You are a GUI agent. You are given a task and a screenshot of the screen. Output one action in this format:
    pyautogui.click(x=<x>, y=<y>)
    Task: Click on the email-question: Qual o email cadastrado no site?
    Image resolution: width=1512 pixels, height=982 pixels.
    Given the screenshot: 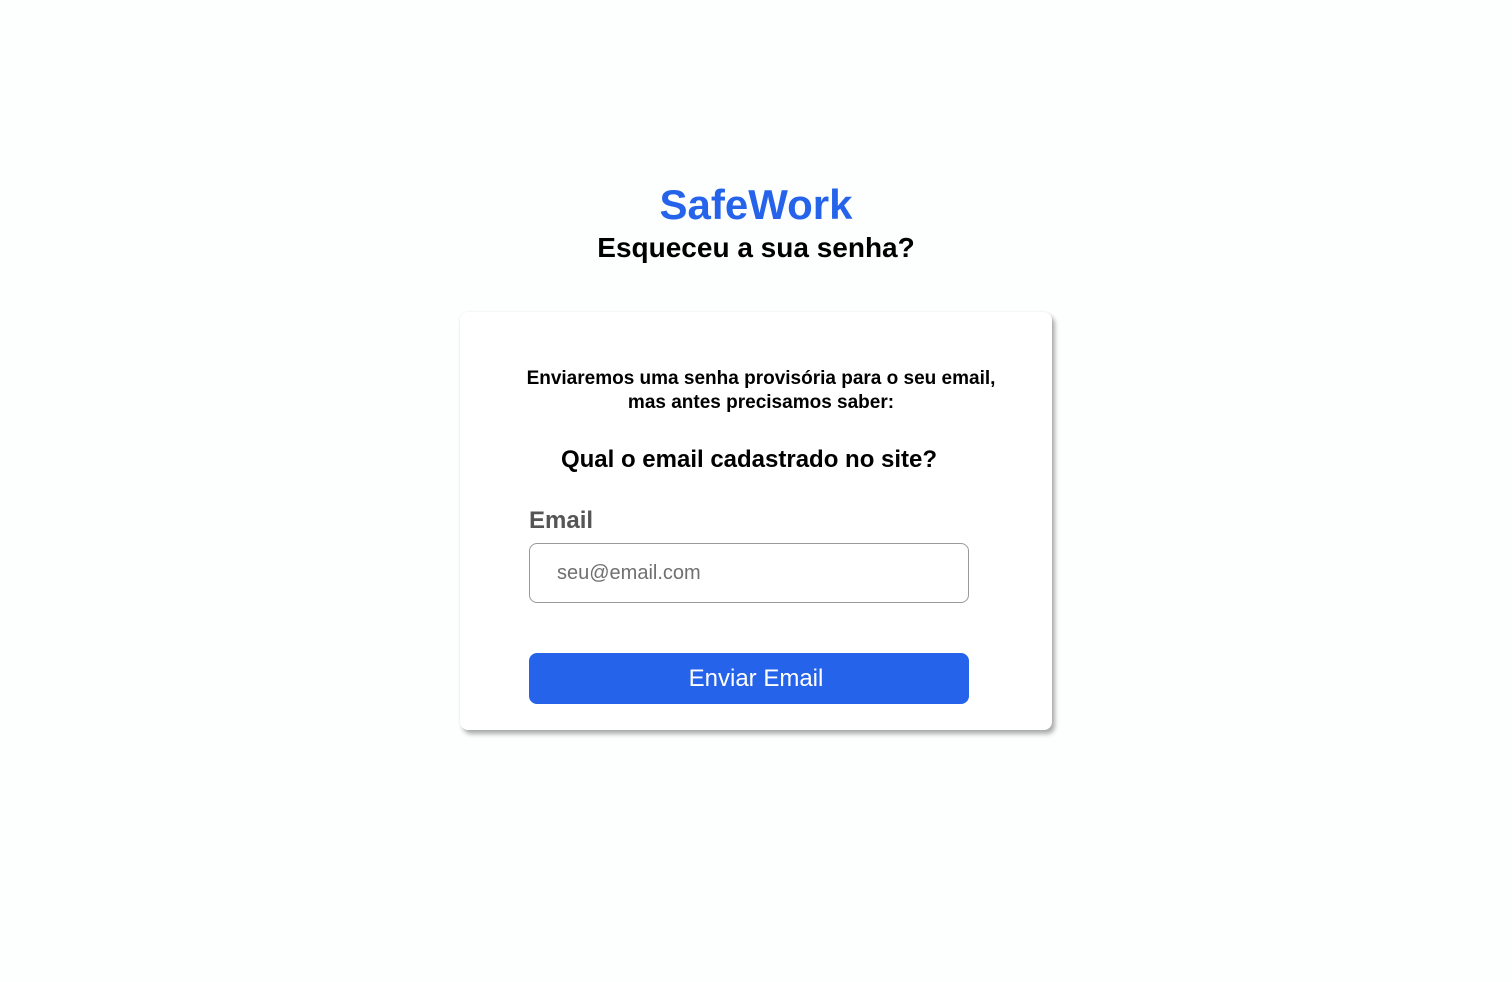 What is the action you would take?
    pyautogui.click(x=749, y=459)
    